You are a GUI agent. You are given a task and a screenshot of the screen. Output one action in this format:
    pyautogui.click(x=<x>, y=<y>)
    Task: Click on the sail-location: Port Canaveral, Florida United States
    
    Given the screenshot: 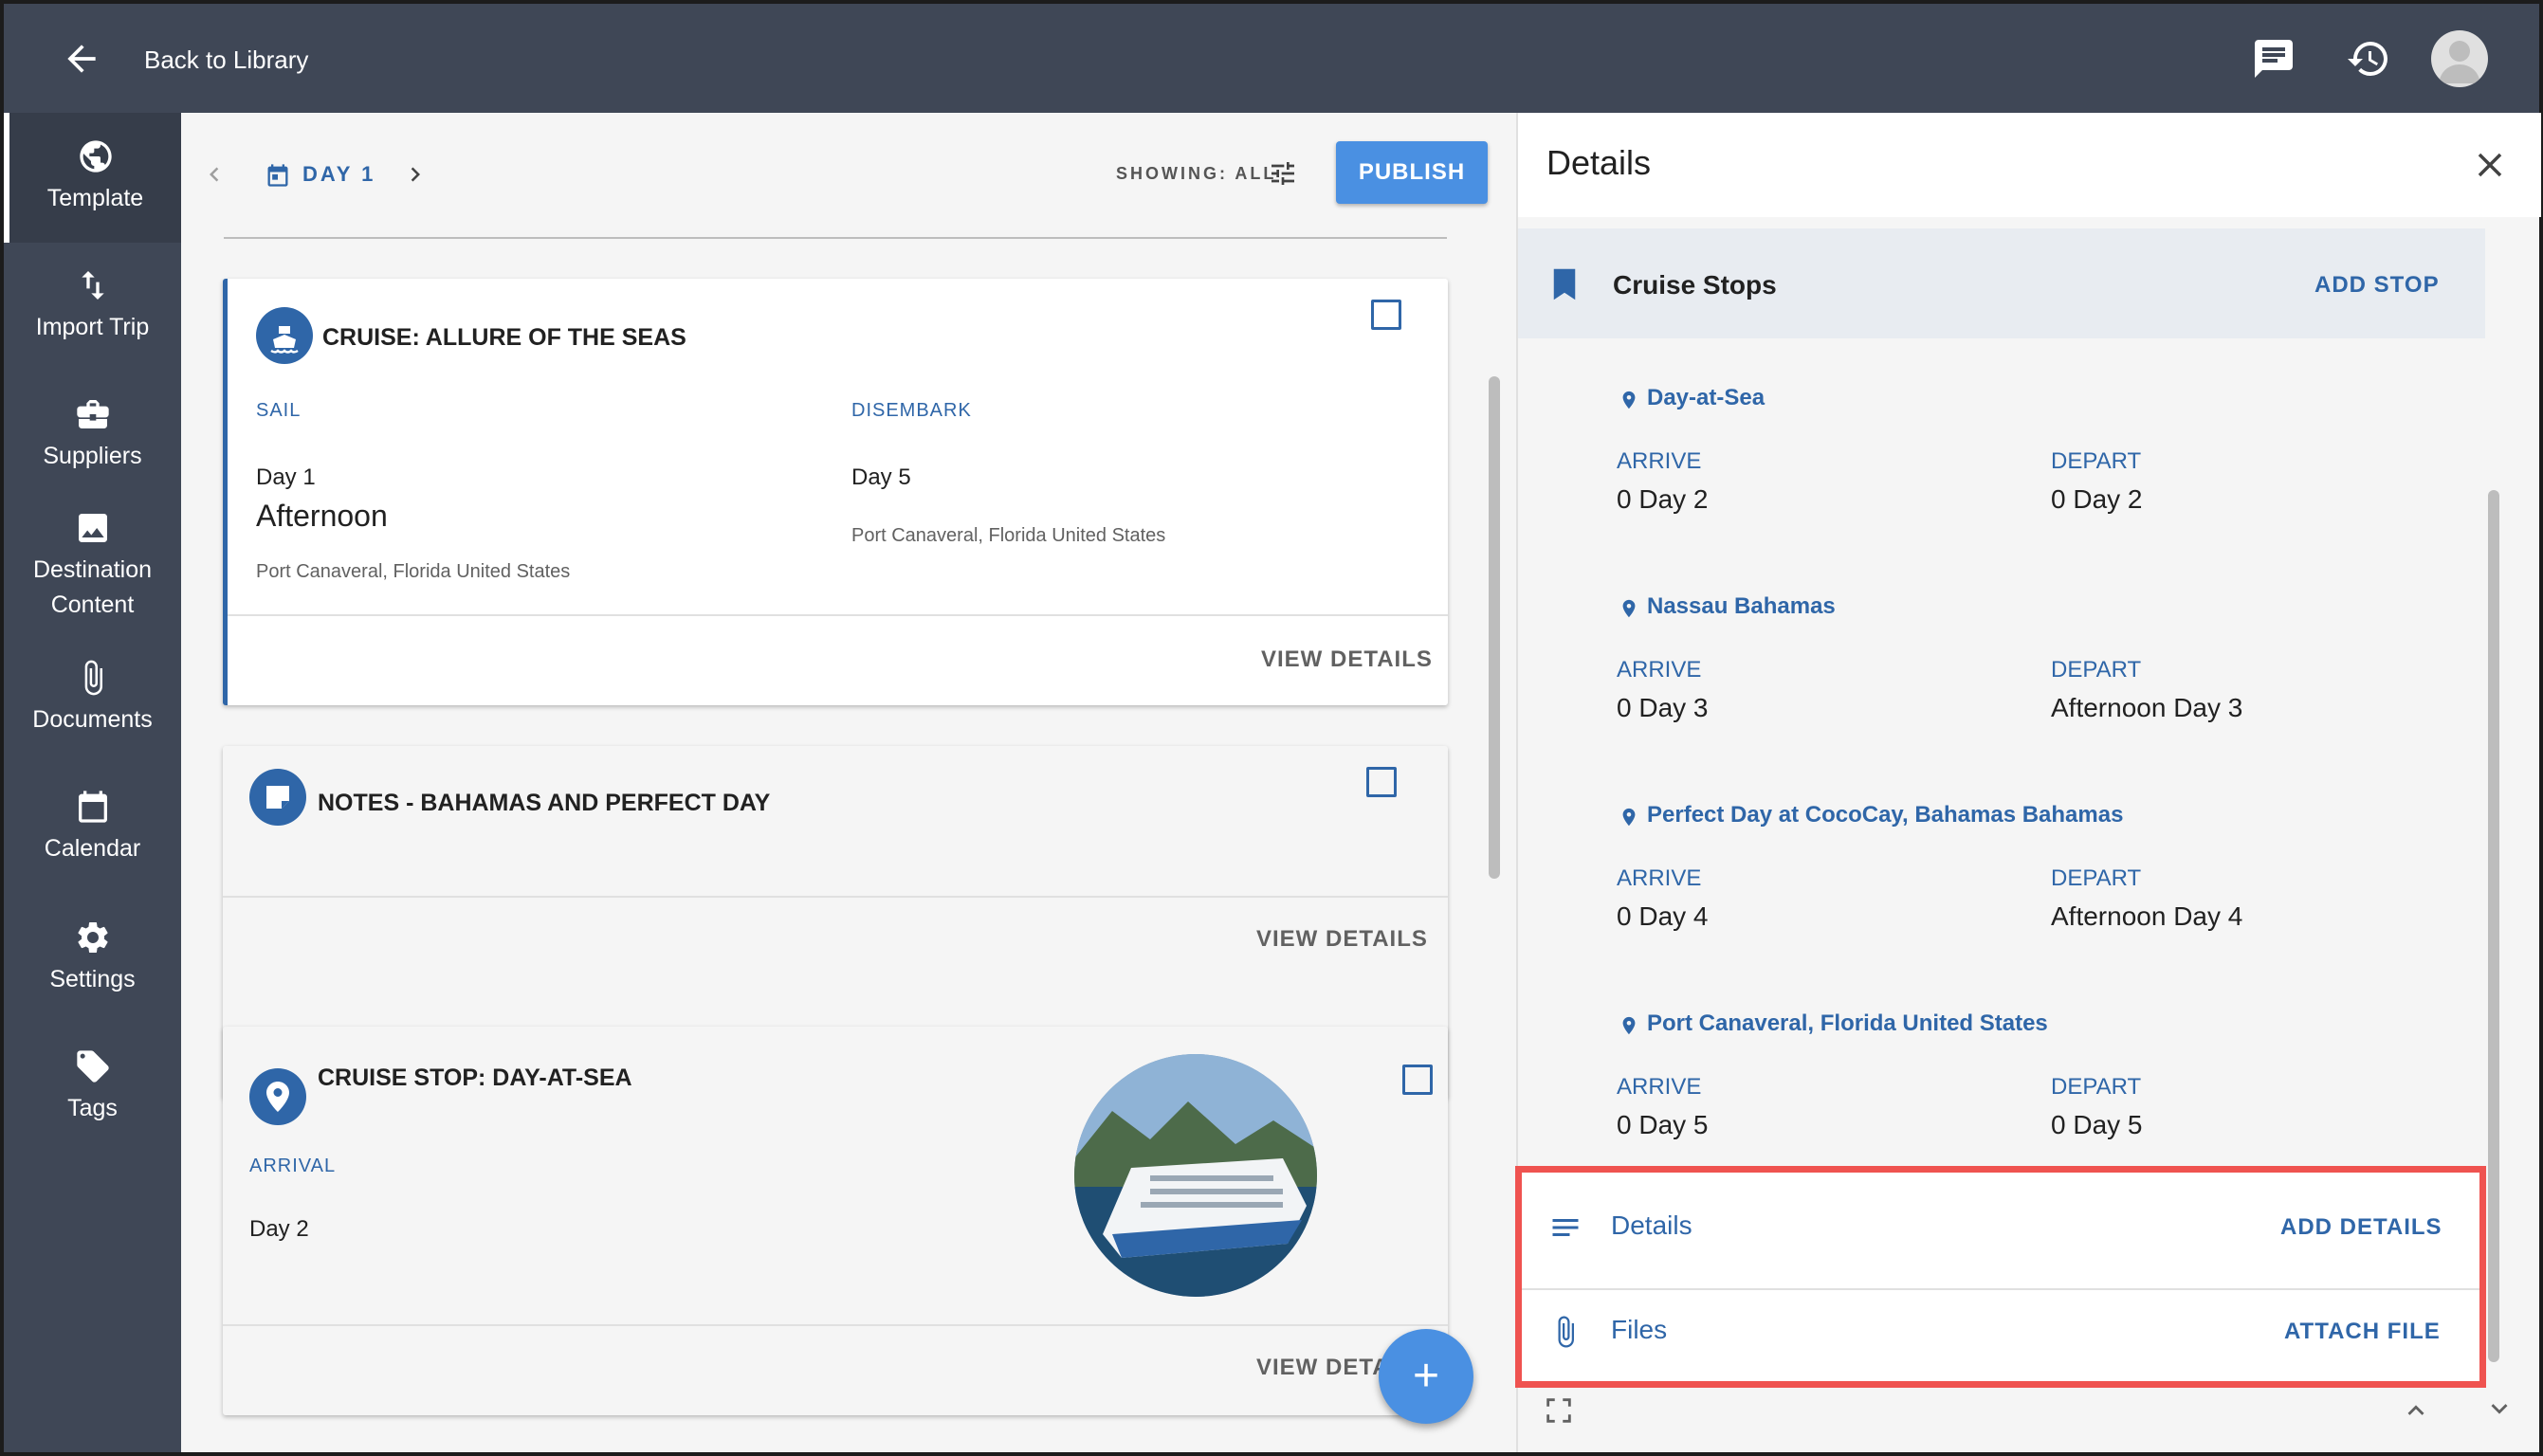 What is the action you would take?
    pyautogui.click(x=413, y=571)
    